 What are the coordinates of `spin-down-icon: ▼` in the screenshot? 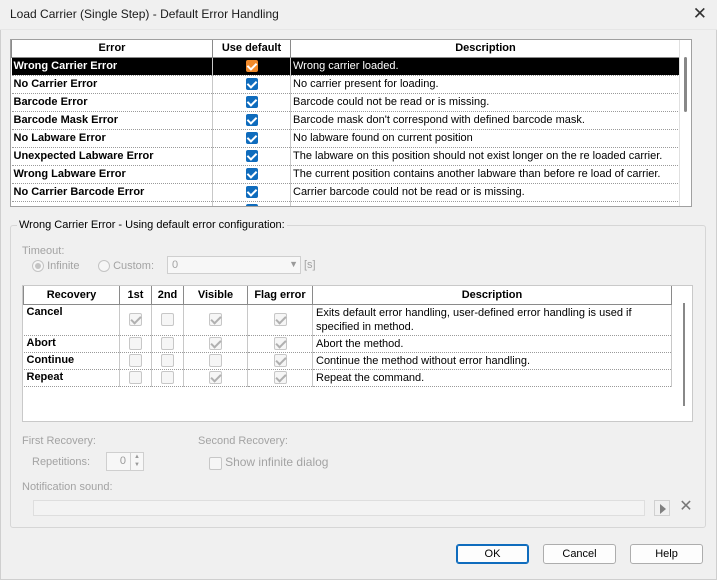 It's located at (137, 465).